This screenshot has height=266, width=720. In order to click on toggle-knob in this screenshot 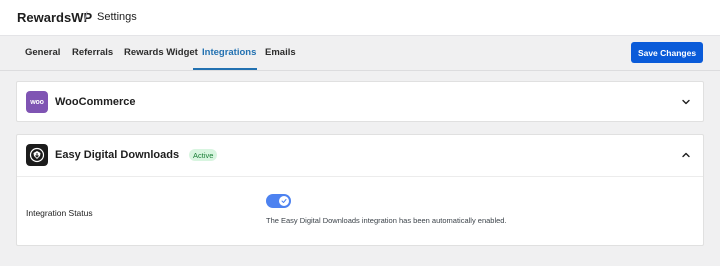, I will do `click(284, 201)`.